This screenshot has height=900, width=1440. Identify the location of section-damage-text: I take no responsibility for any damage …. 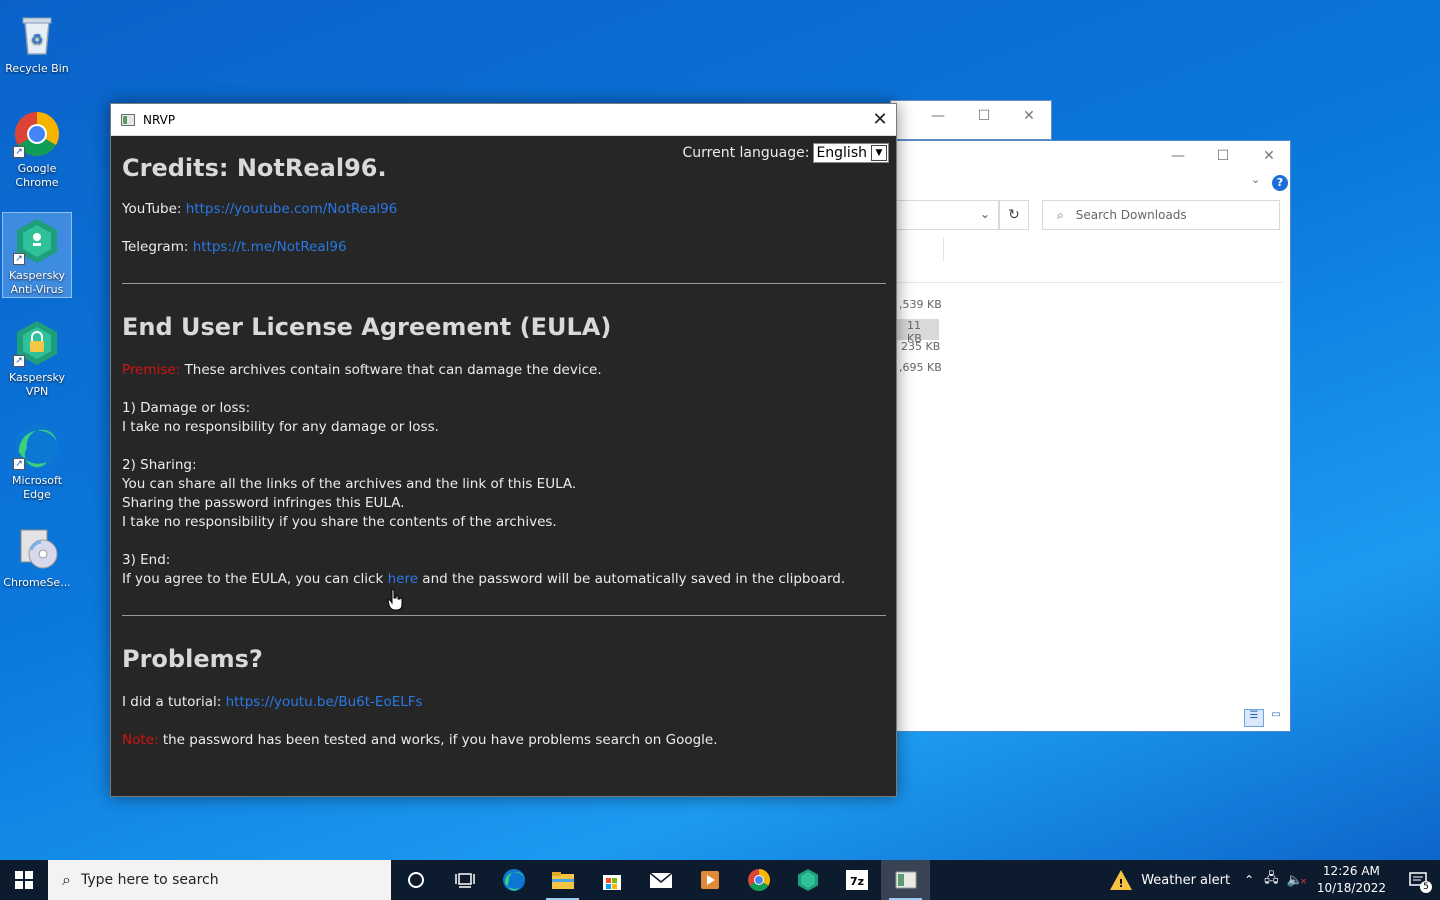
(280, 427).